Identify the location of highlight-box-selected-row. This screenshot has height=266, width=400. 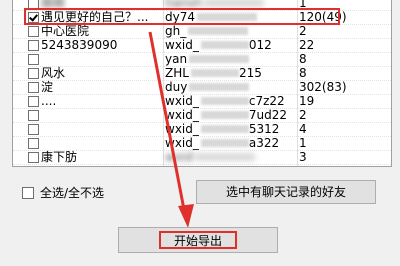
(182, 16).